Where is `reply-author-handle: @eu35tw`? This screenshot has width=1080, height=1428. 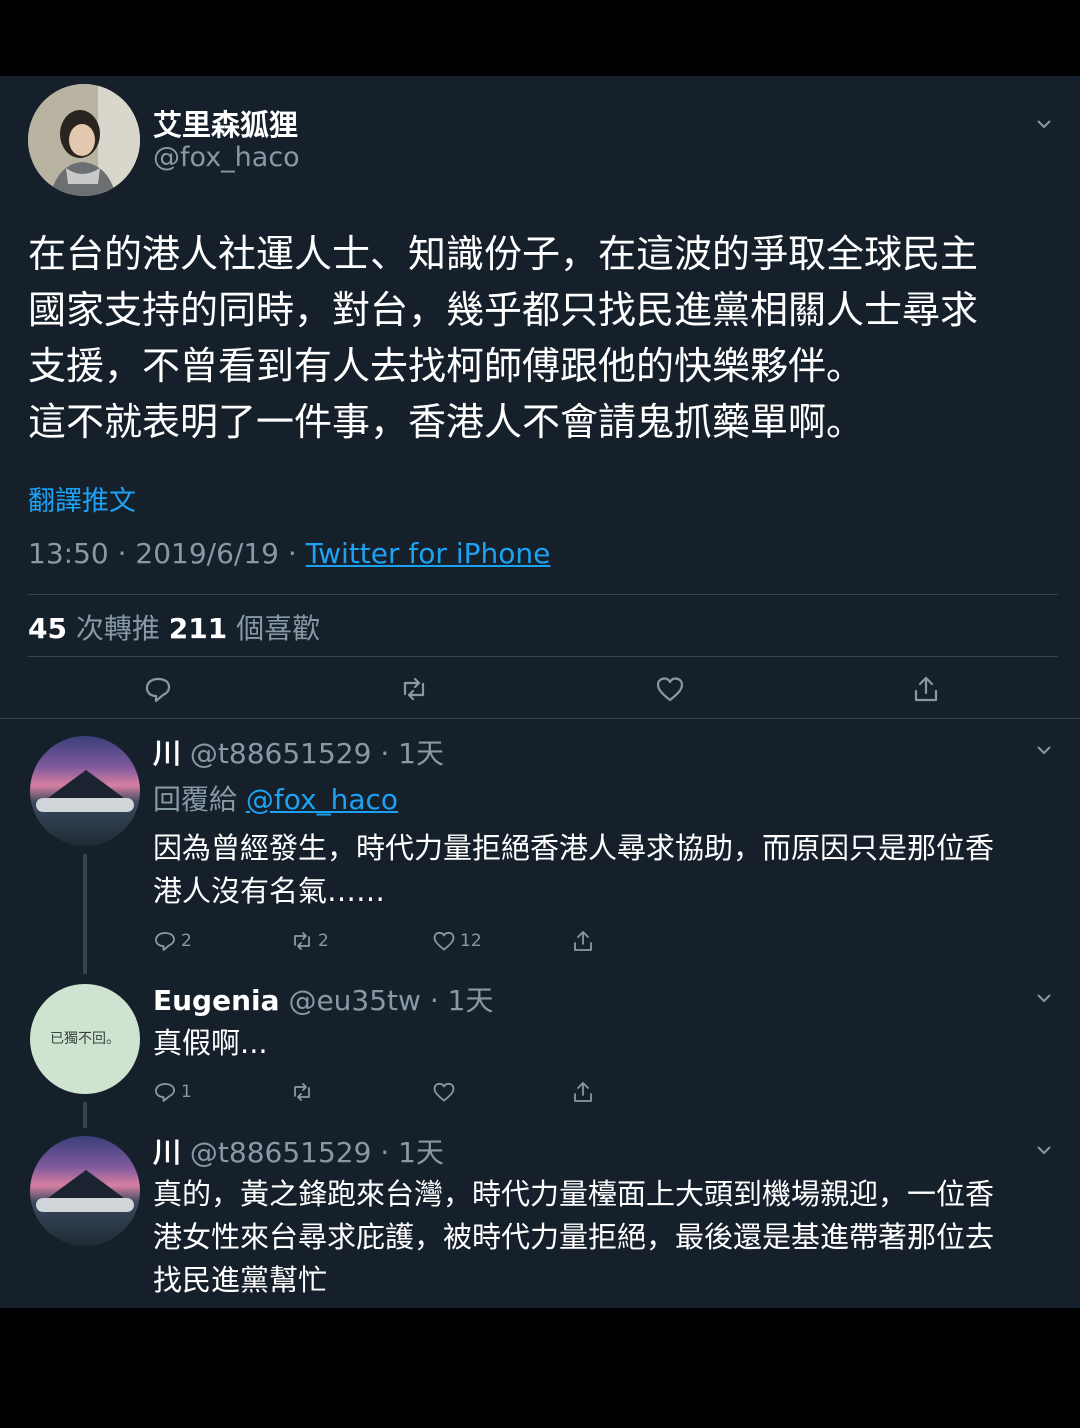 reply-author-handle: @eu35tw is located at coordinates (354, 1000).